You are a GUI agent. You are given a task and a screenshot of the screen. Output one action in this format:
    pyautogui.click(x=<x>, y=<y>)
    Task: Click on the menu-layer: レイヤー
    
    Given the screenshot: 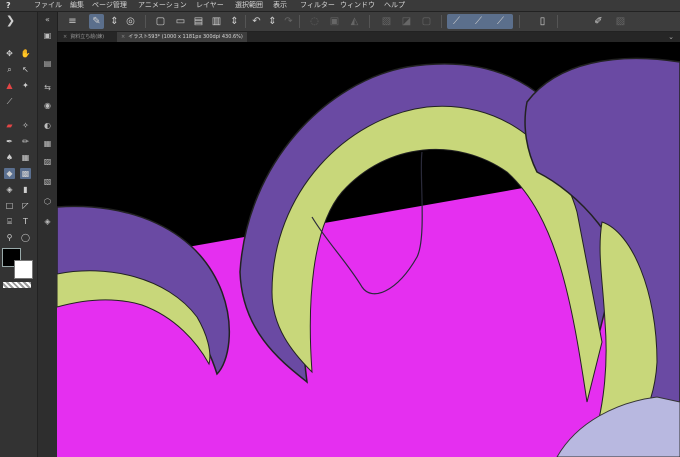 What is the action you would take?
    pyautogui.click(x=210, y=5)
    